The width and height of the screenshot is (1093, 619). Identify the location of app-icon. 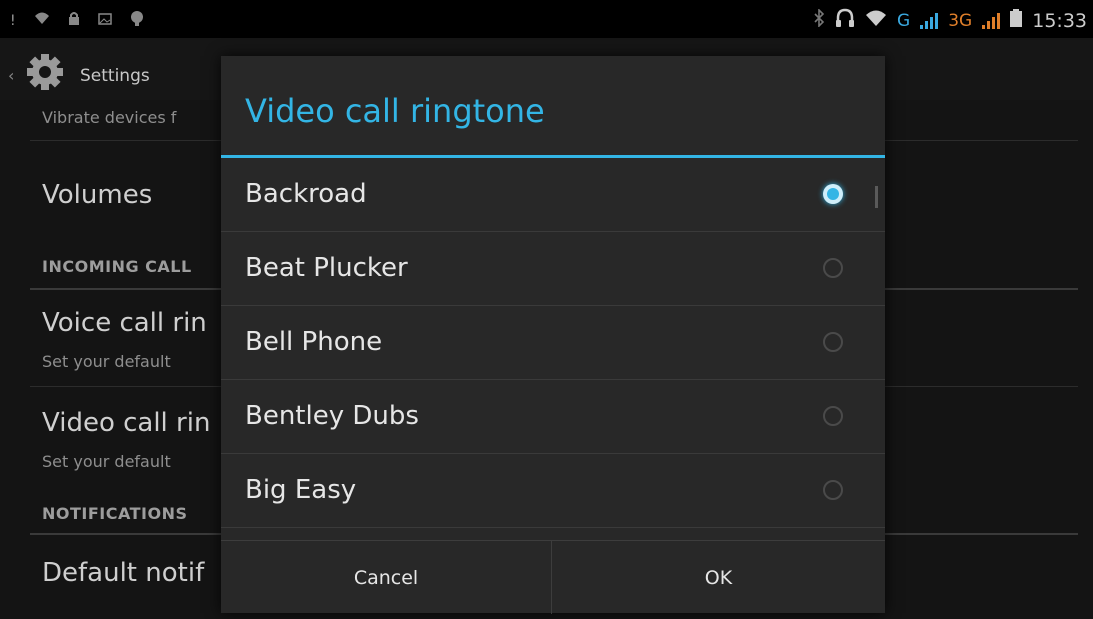
(137, 20).